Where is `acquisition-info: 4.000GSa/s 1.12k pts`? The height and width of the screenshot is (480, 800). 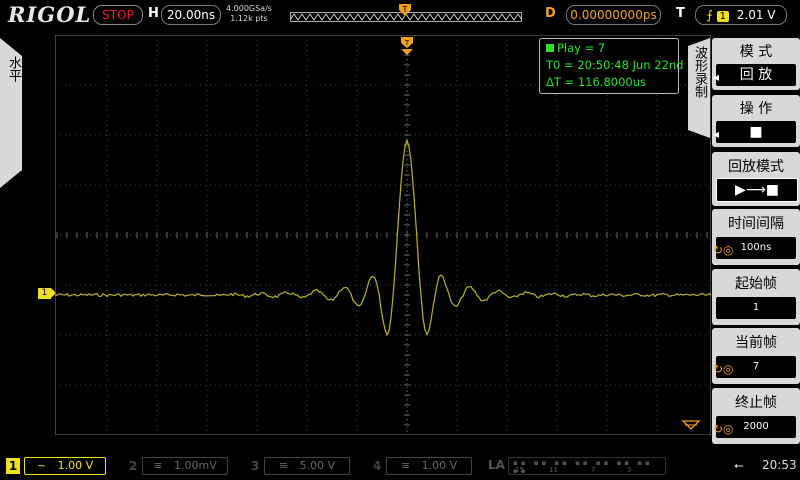
acquisition-info: 4.000GSa/s 1.12k pts is located at coordinates (249, 14).